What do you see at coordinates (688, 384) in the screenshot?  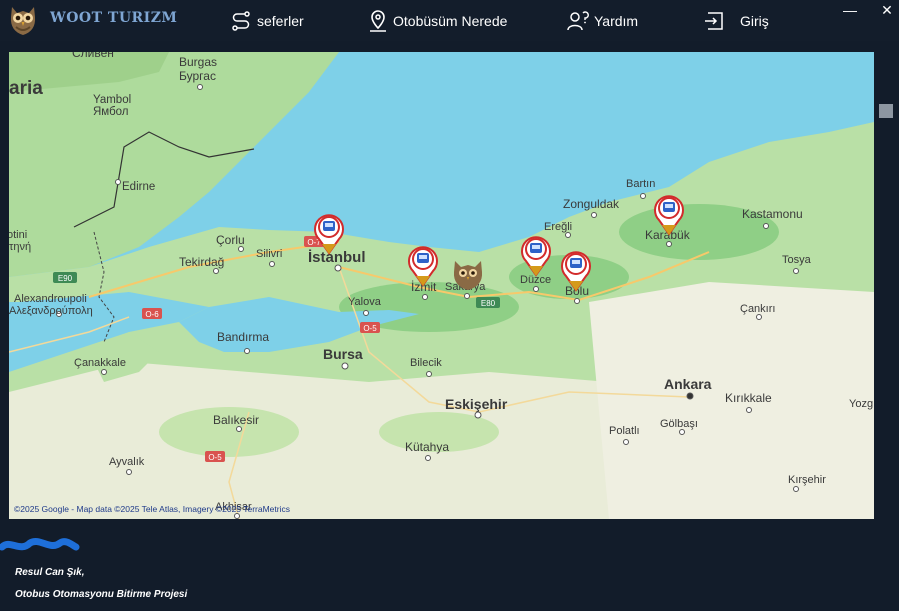 I see `label-ankara: Ankara` at bounding box center [688, 384].